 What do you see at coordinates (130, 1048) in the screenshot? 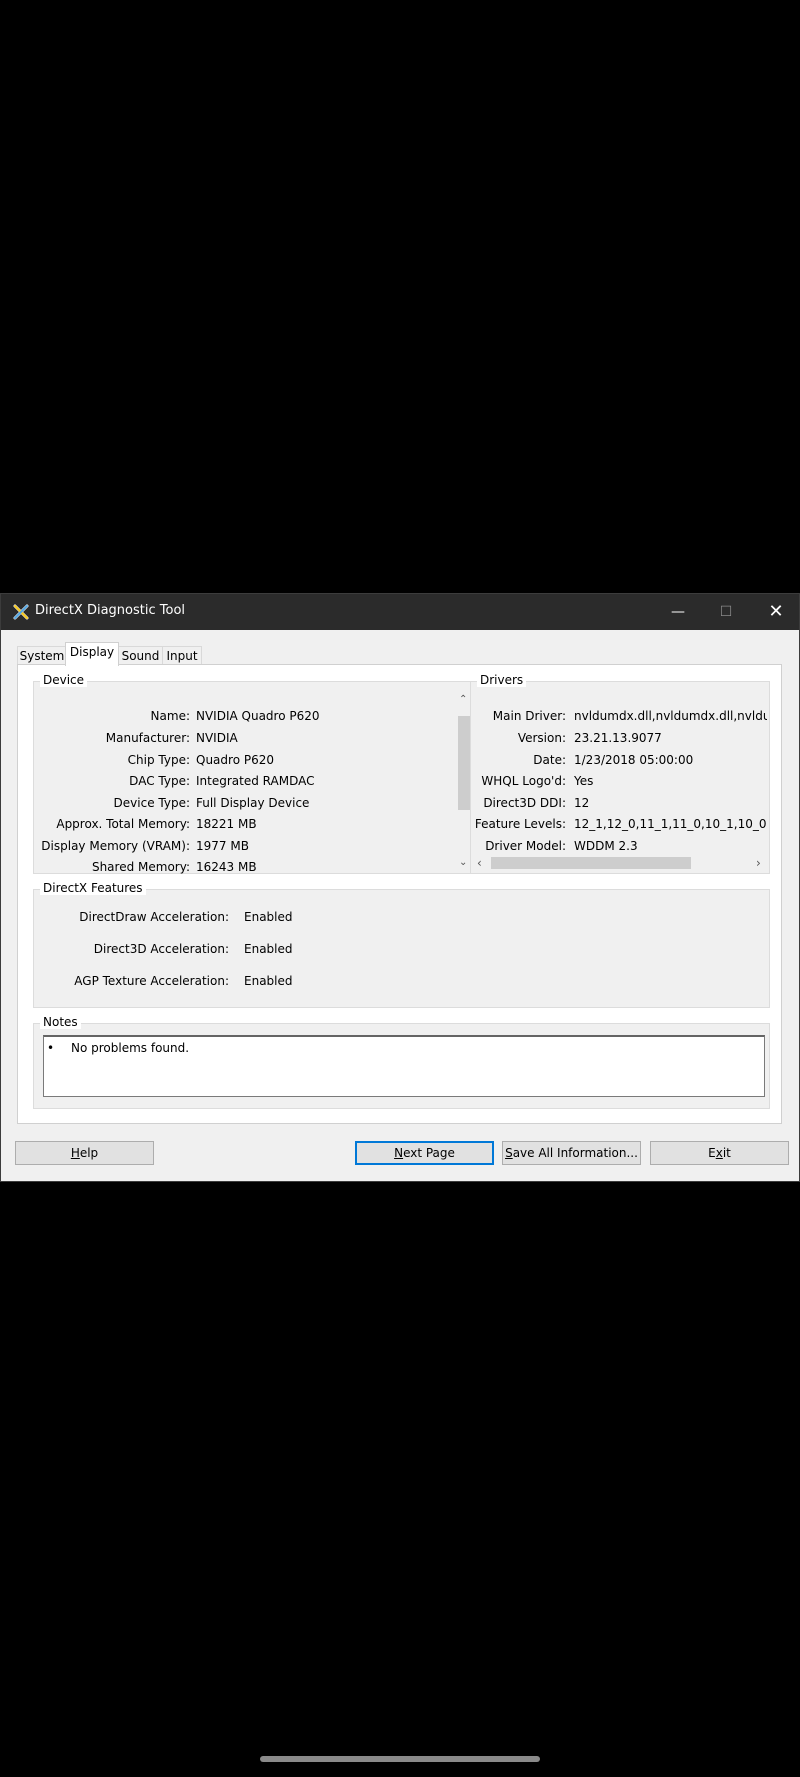
I see `notes-message: No problems found.` at bounding box center [130, 1048].